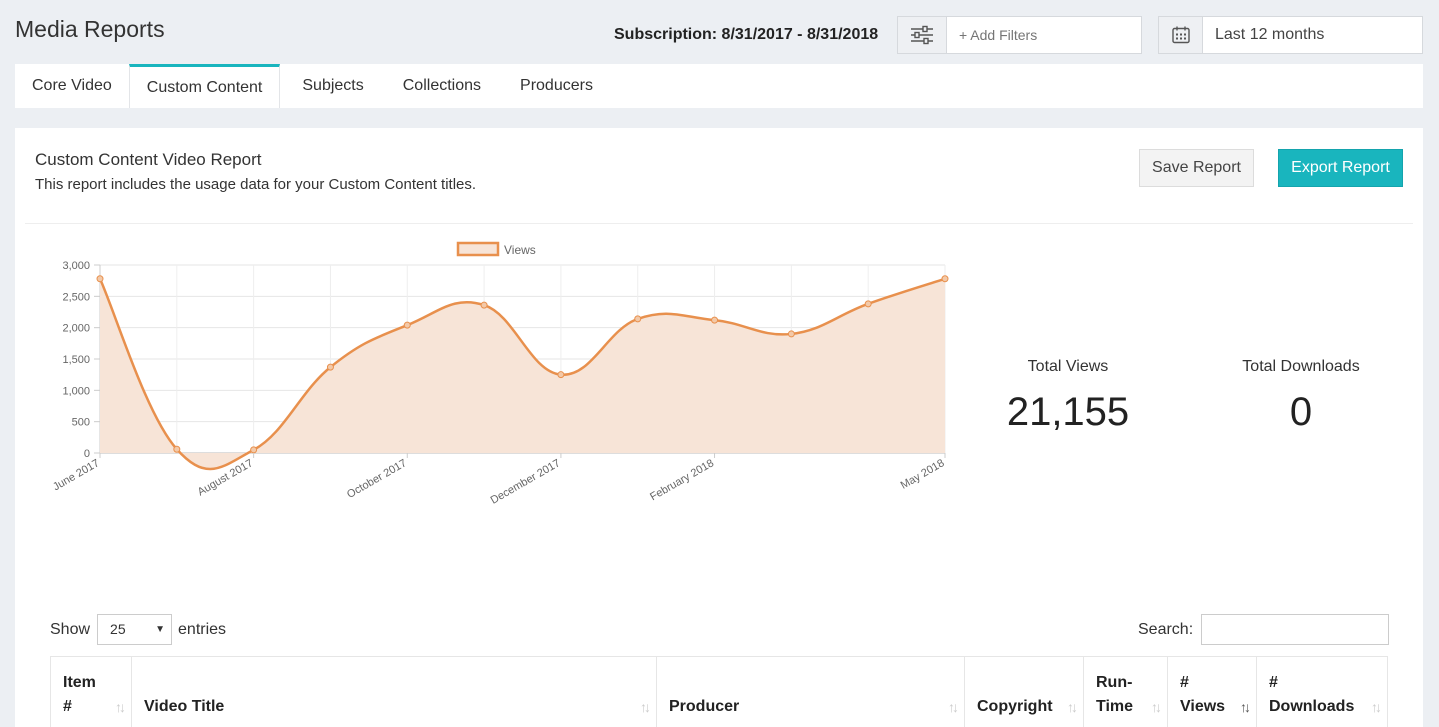 The image size is (1439, 727). What do you see at coordinates (1181, 35) in the screenshot?
I see `calendar-icon` at bounding box center [1181, 35].